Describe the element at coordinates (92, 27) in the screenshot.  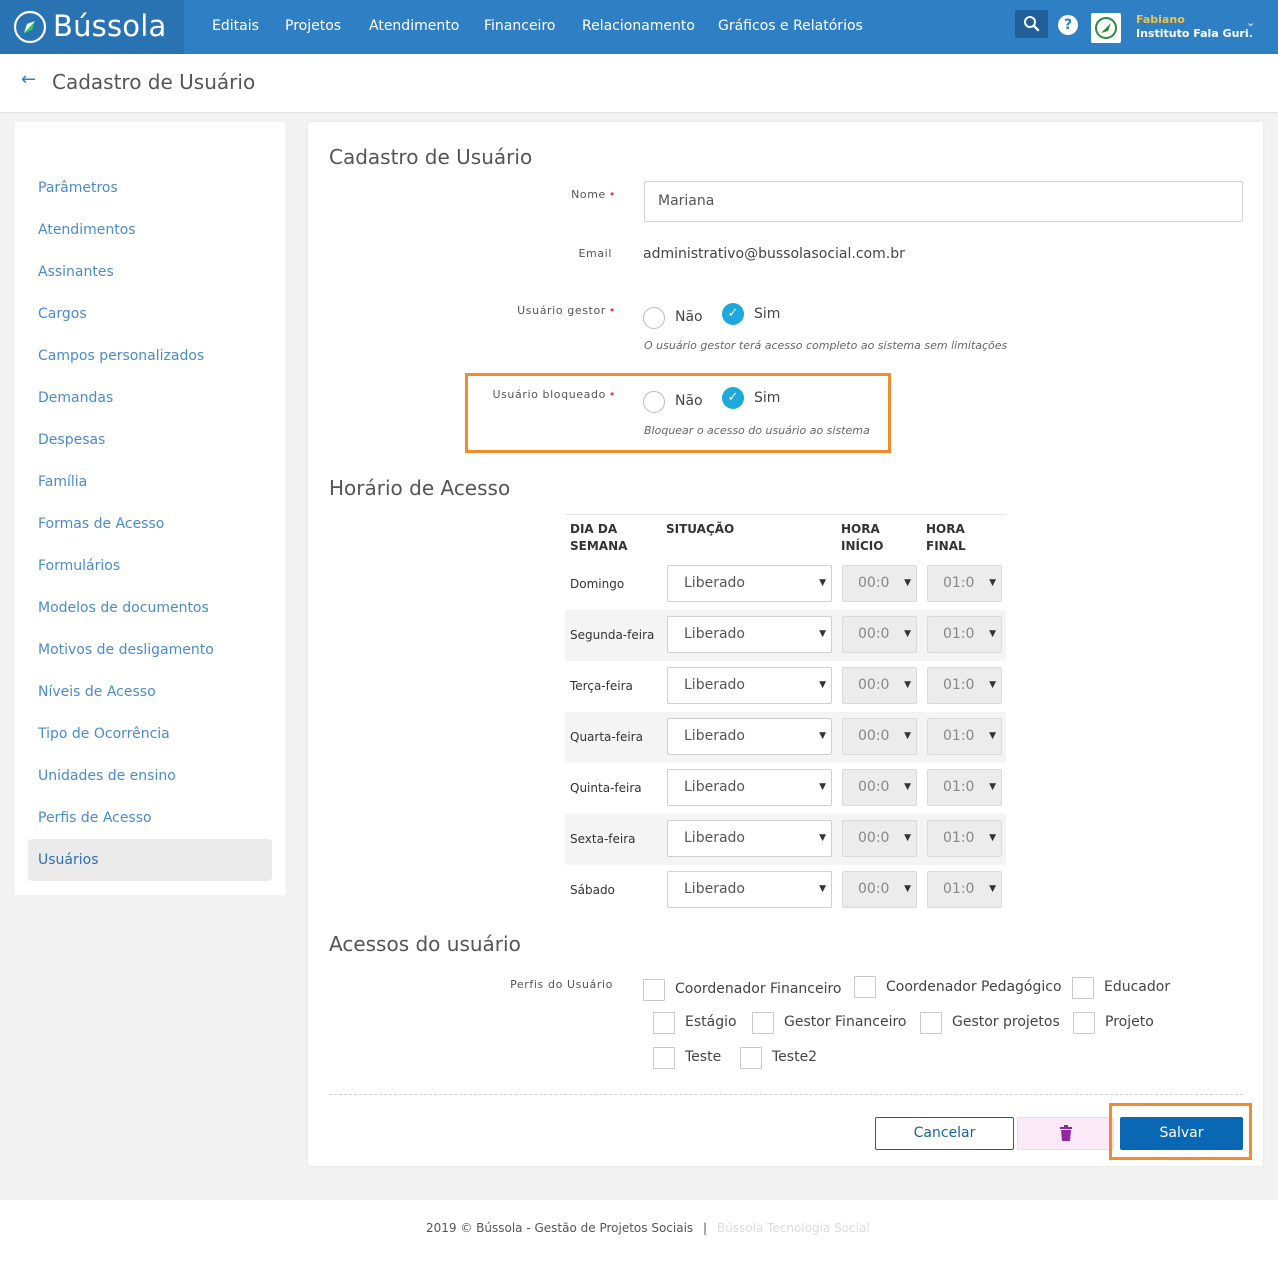
I see `brand: Bússola` at that location.